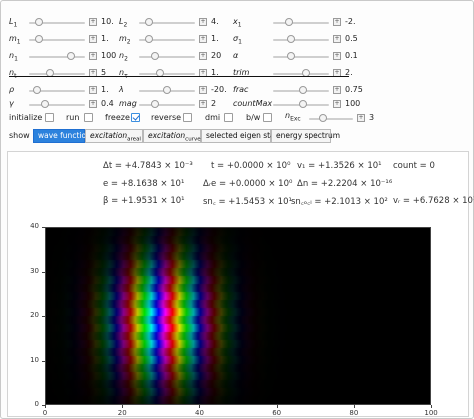  What do you see at coordinates (248, 184) in the screenshot?
I see `stat-dre: Δᵣe = +0.0000 × 10⁰` at bounding box center [248, 184].